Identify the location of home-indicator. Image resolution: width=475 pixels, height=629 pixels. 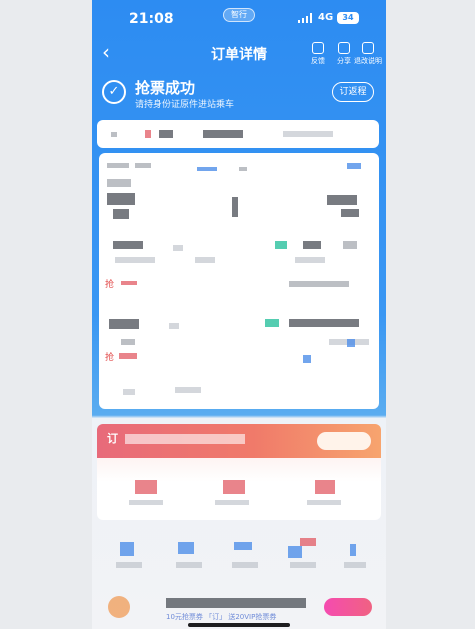
(239, 625).